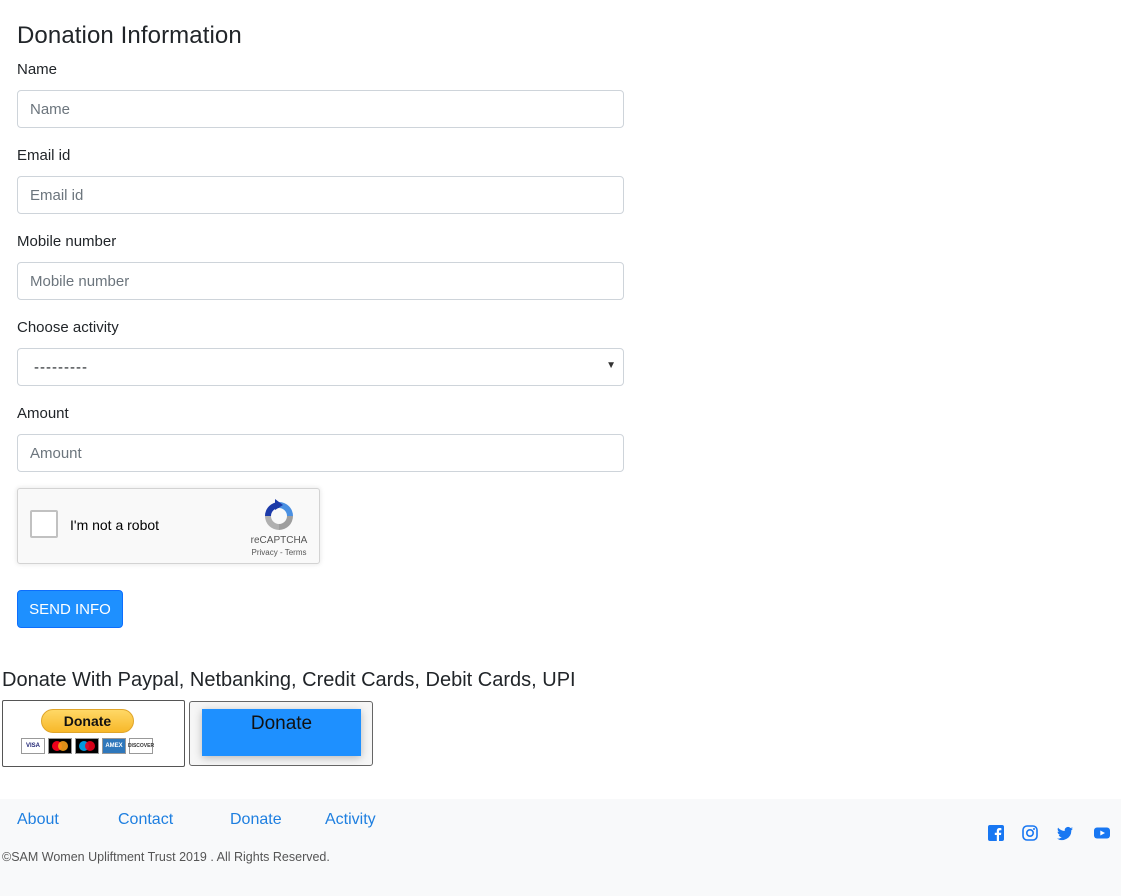  I want to click on paypal-donate-button: Donate, so click(87, 721).